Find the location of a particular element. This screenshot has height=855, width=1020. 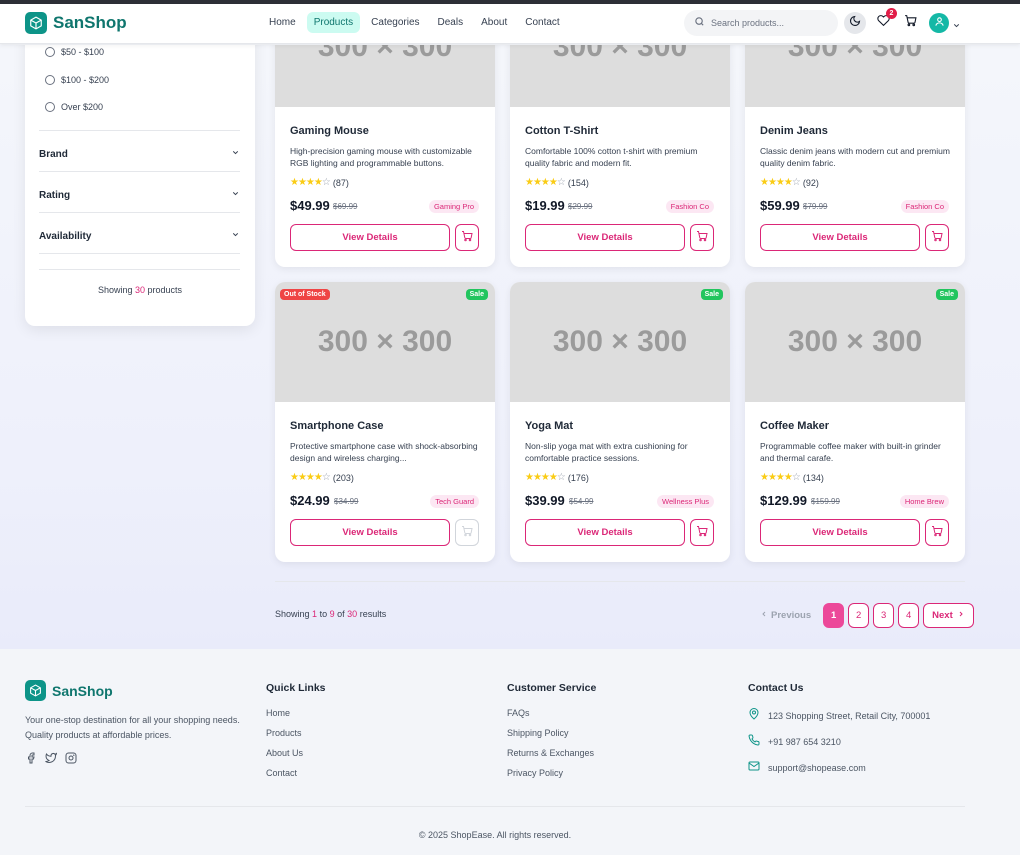

facet-label: Availability is located at coordinates (65, 236).